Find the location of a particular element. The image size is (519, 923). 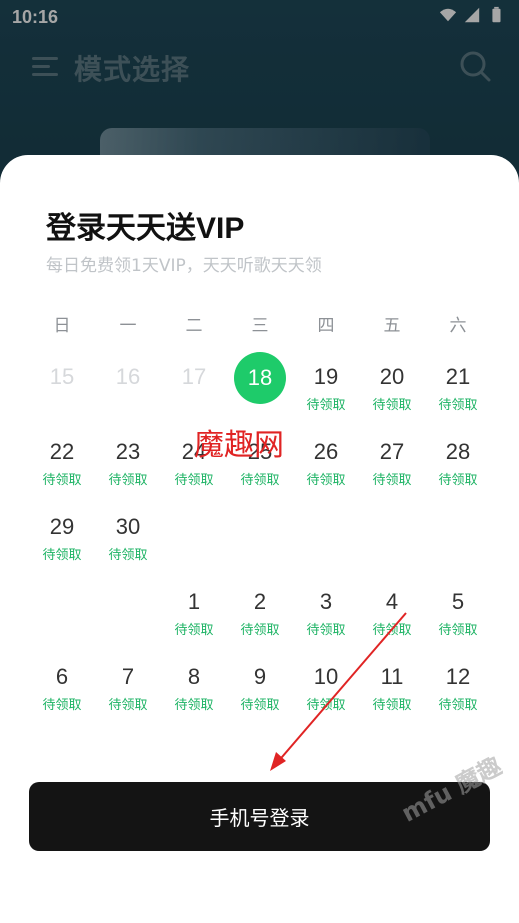

day-number: 18 is located at coordinates (260, 377).